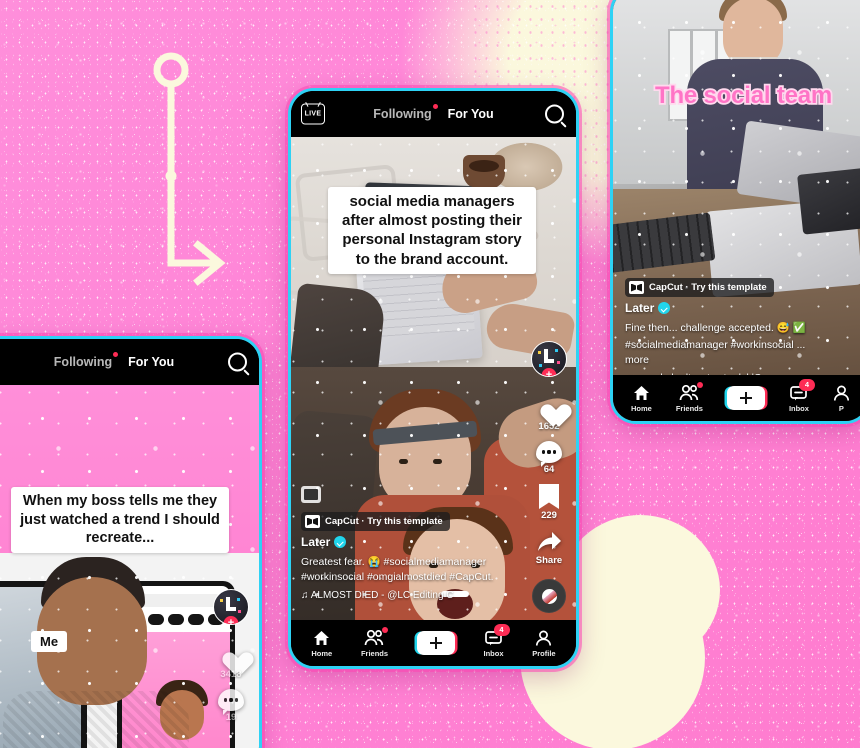  I want to click on comment-block-center: 64, so click(549, 458).